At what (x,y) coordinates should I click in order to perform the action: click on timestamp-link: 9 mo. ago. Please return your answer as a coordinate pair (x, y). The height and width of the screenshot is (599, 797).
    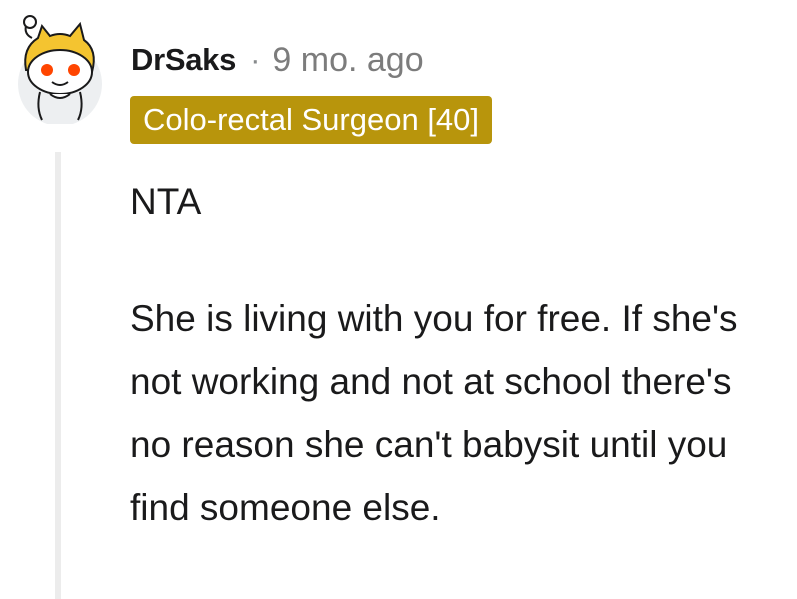
    Looking at the image, I should click on (347, 60).